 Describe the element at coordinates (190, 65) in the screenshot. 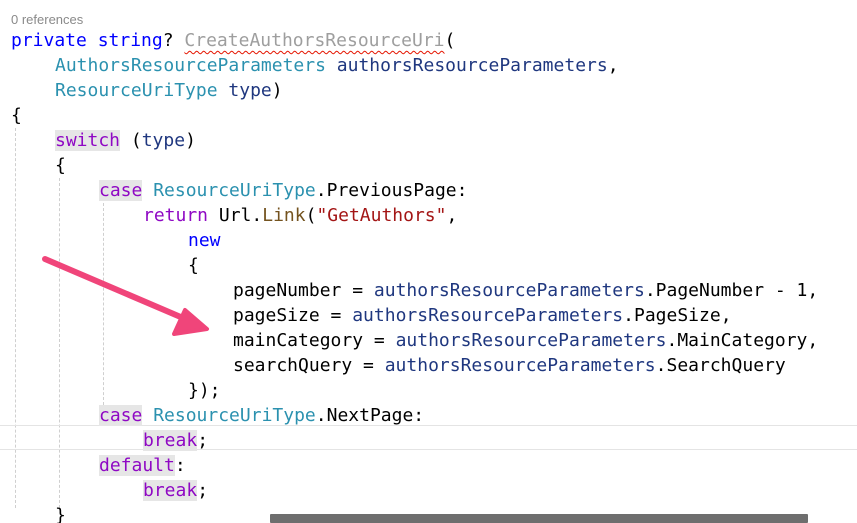

I see `type-name: AuthorsResourceParameters` at that location.